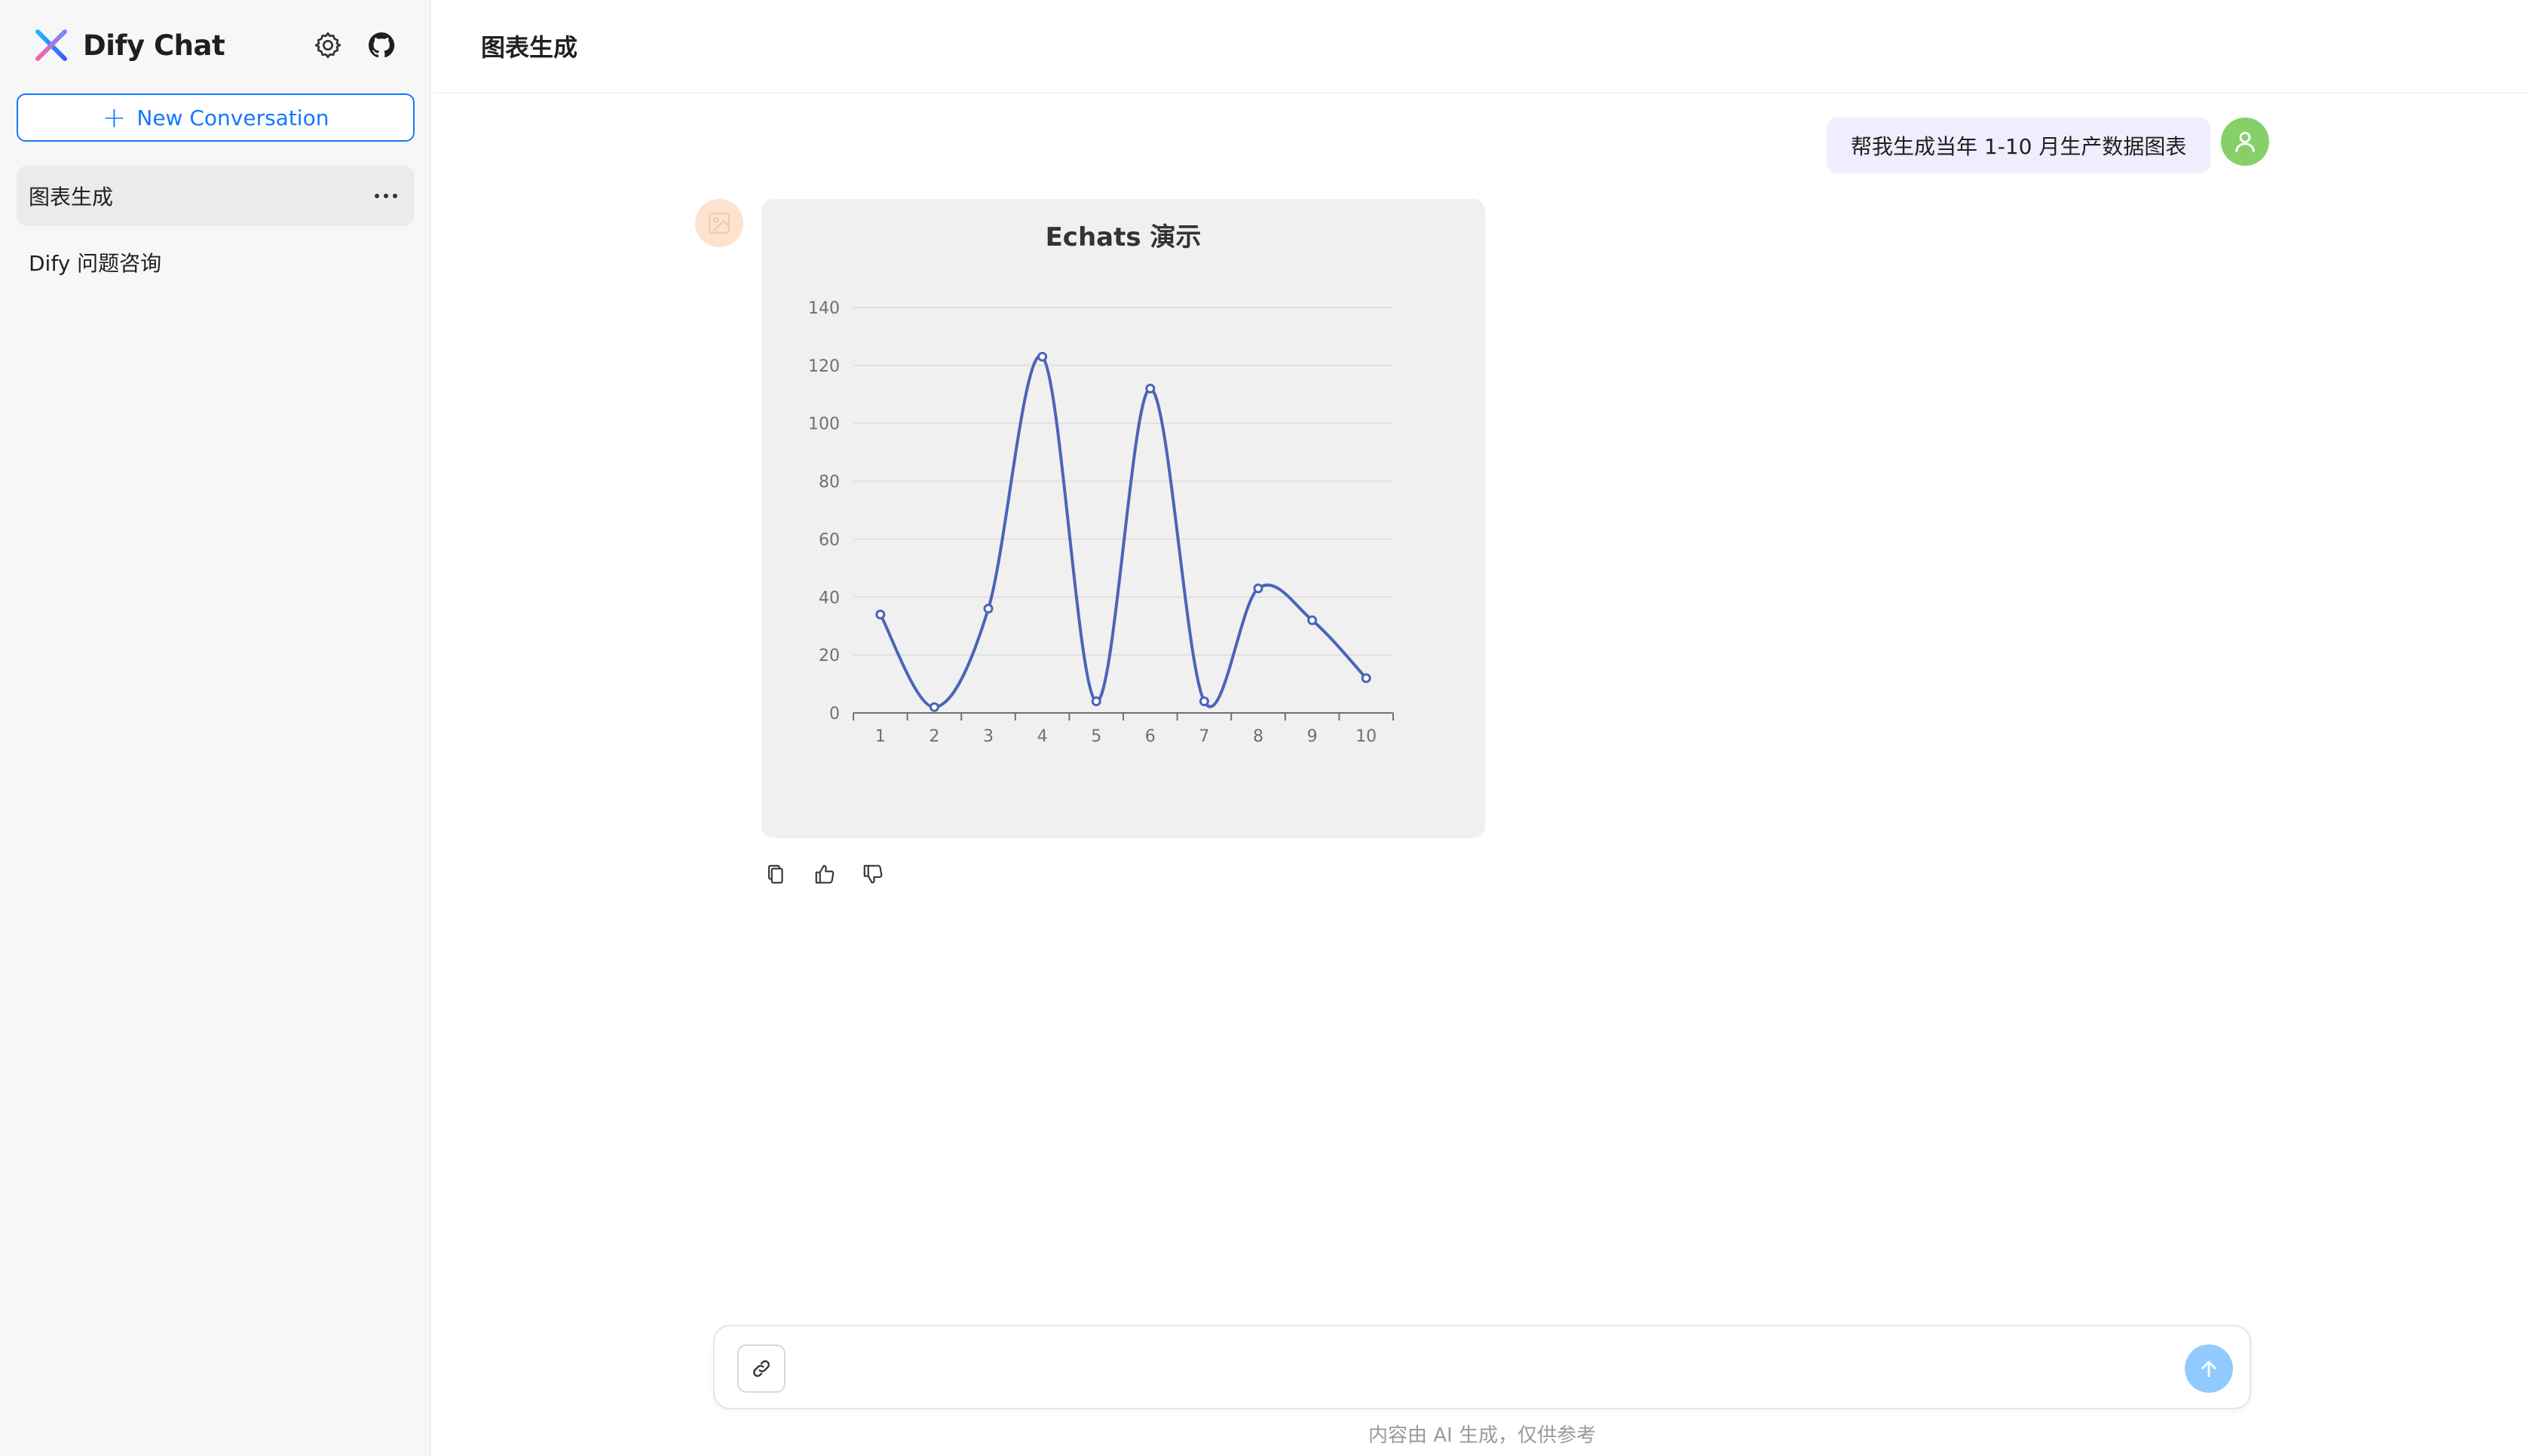  I want to click on thumbs-up-icon, so click(825, 874).